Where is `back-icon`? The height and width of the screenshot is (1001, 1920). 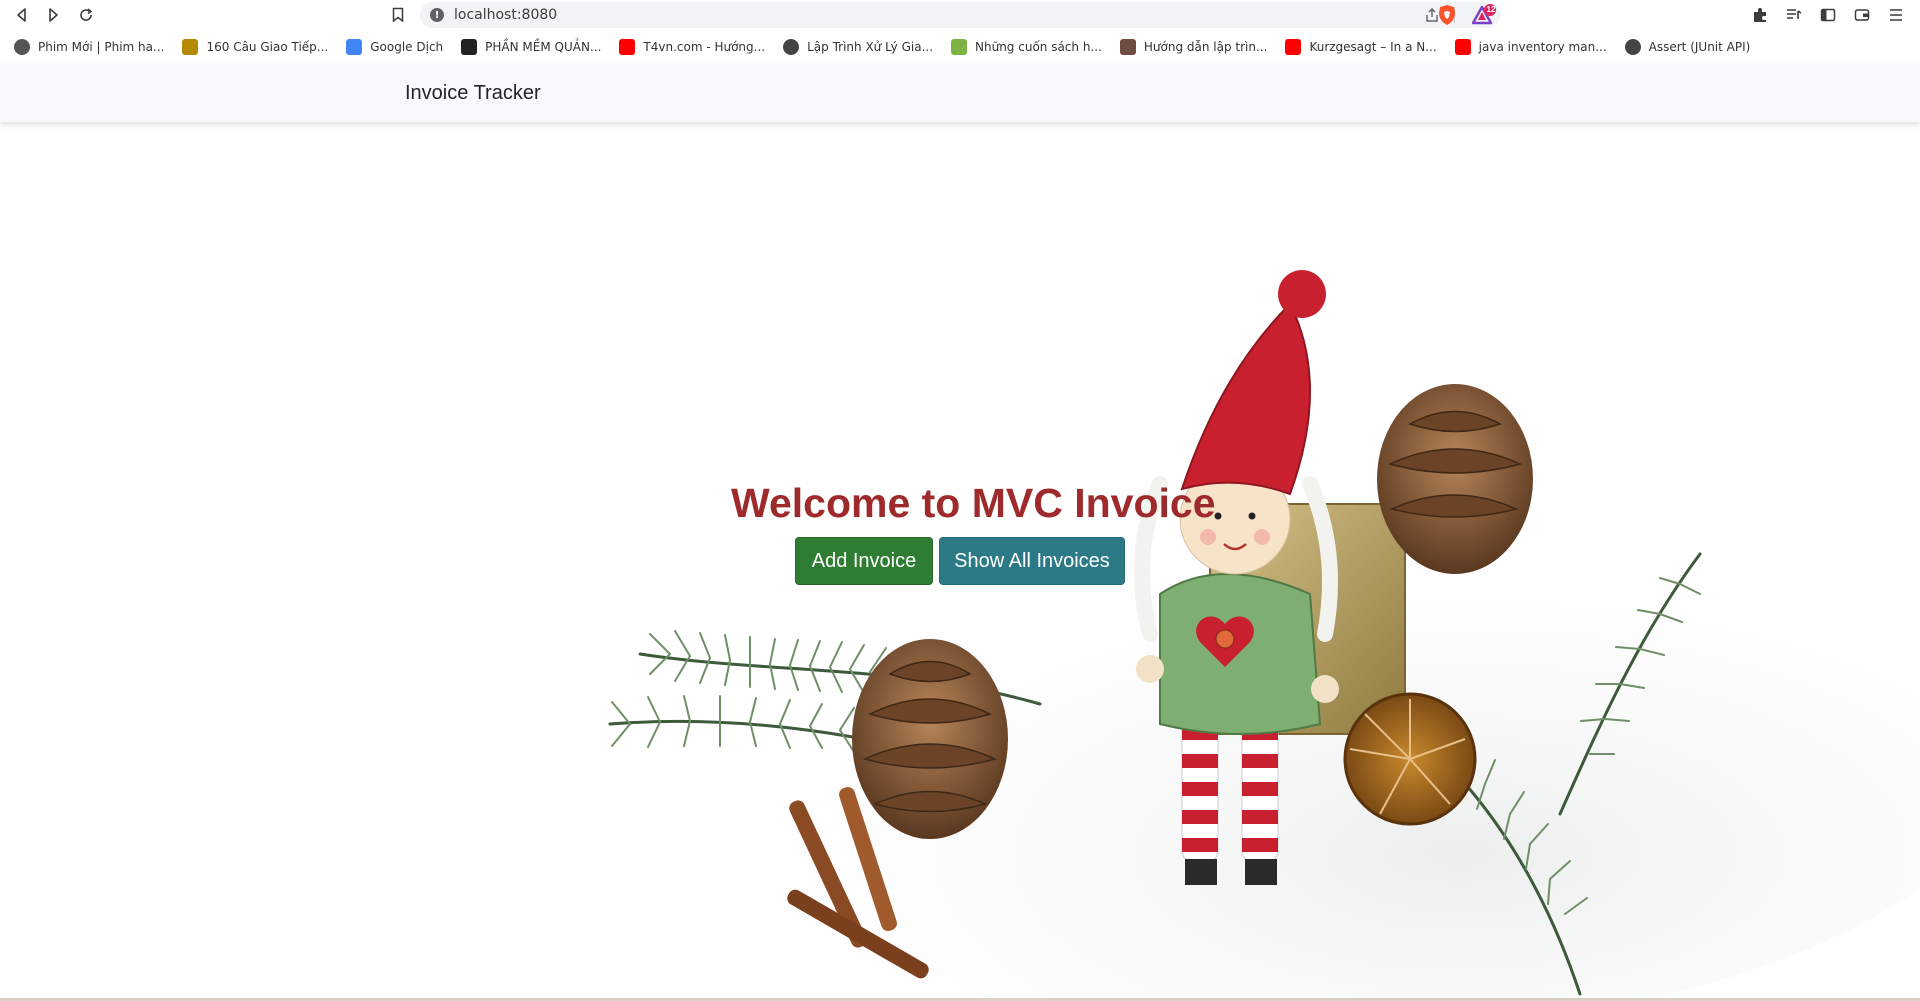
back-icon is located at coordinates (22, 15).